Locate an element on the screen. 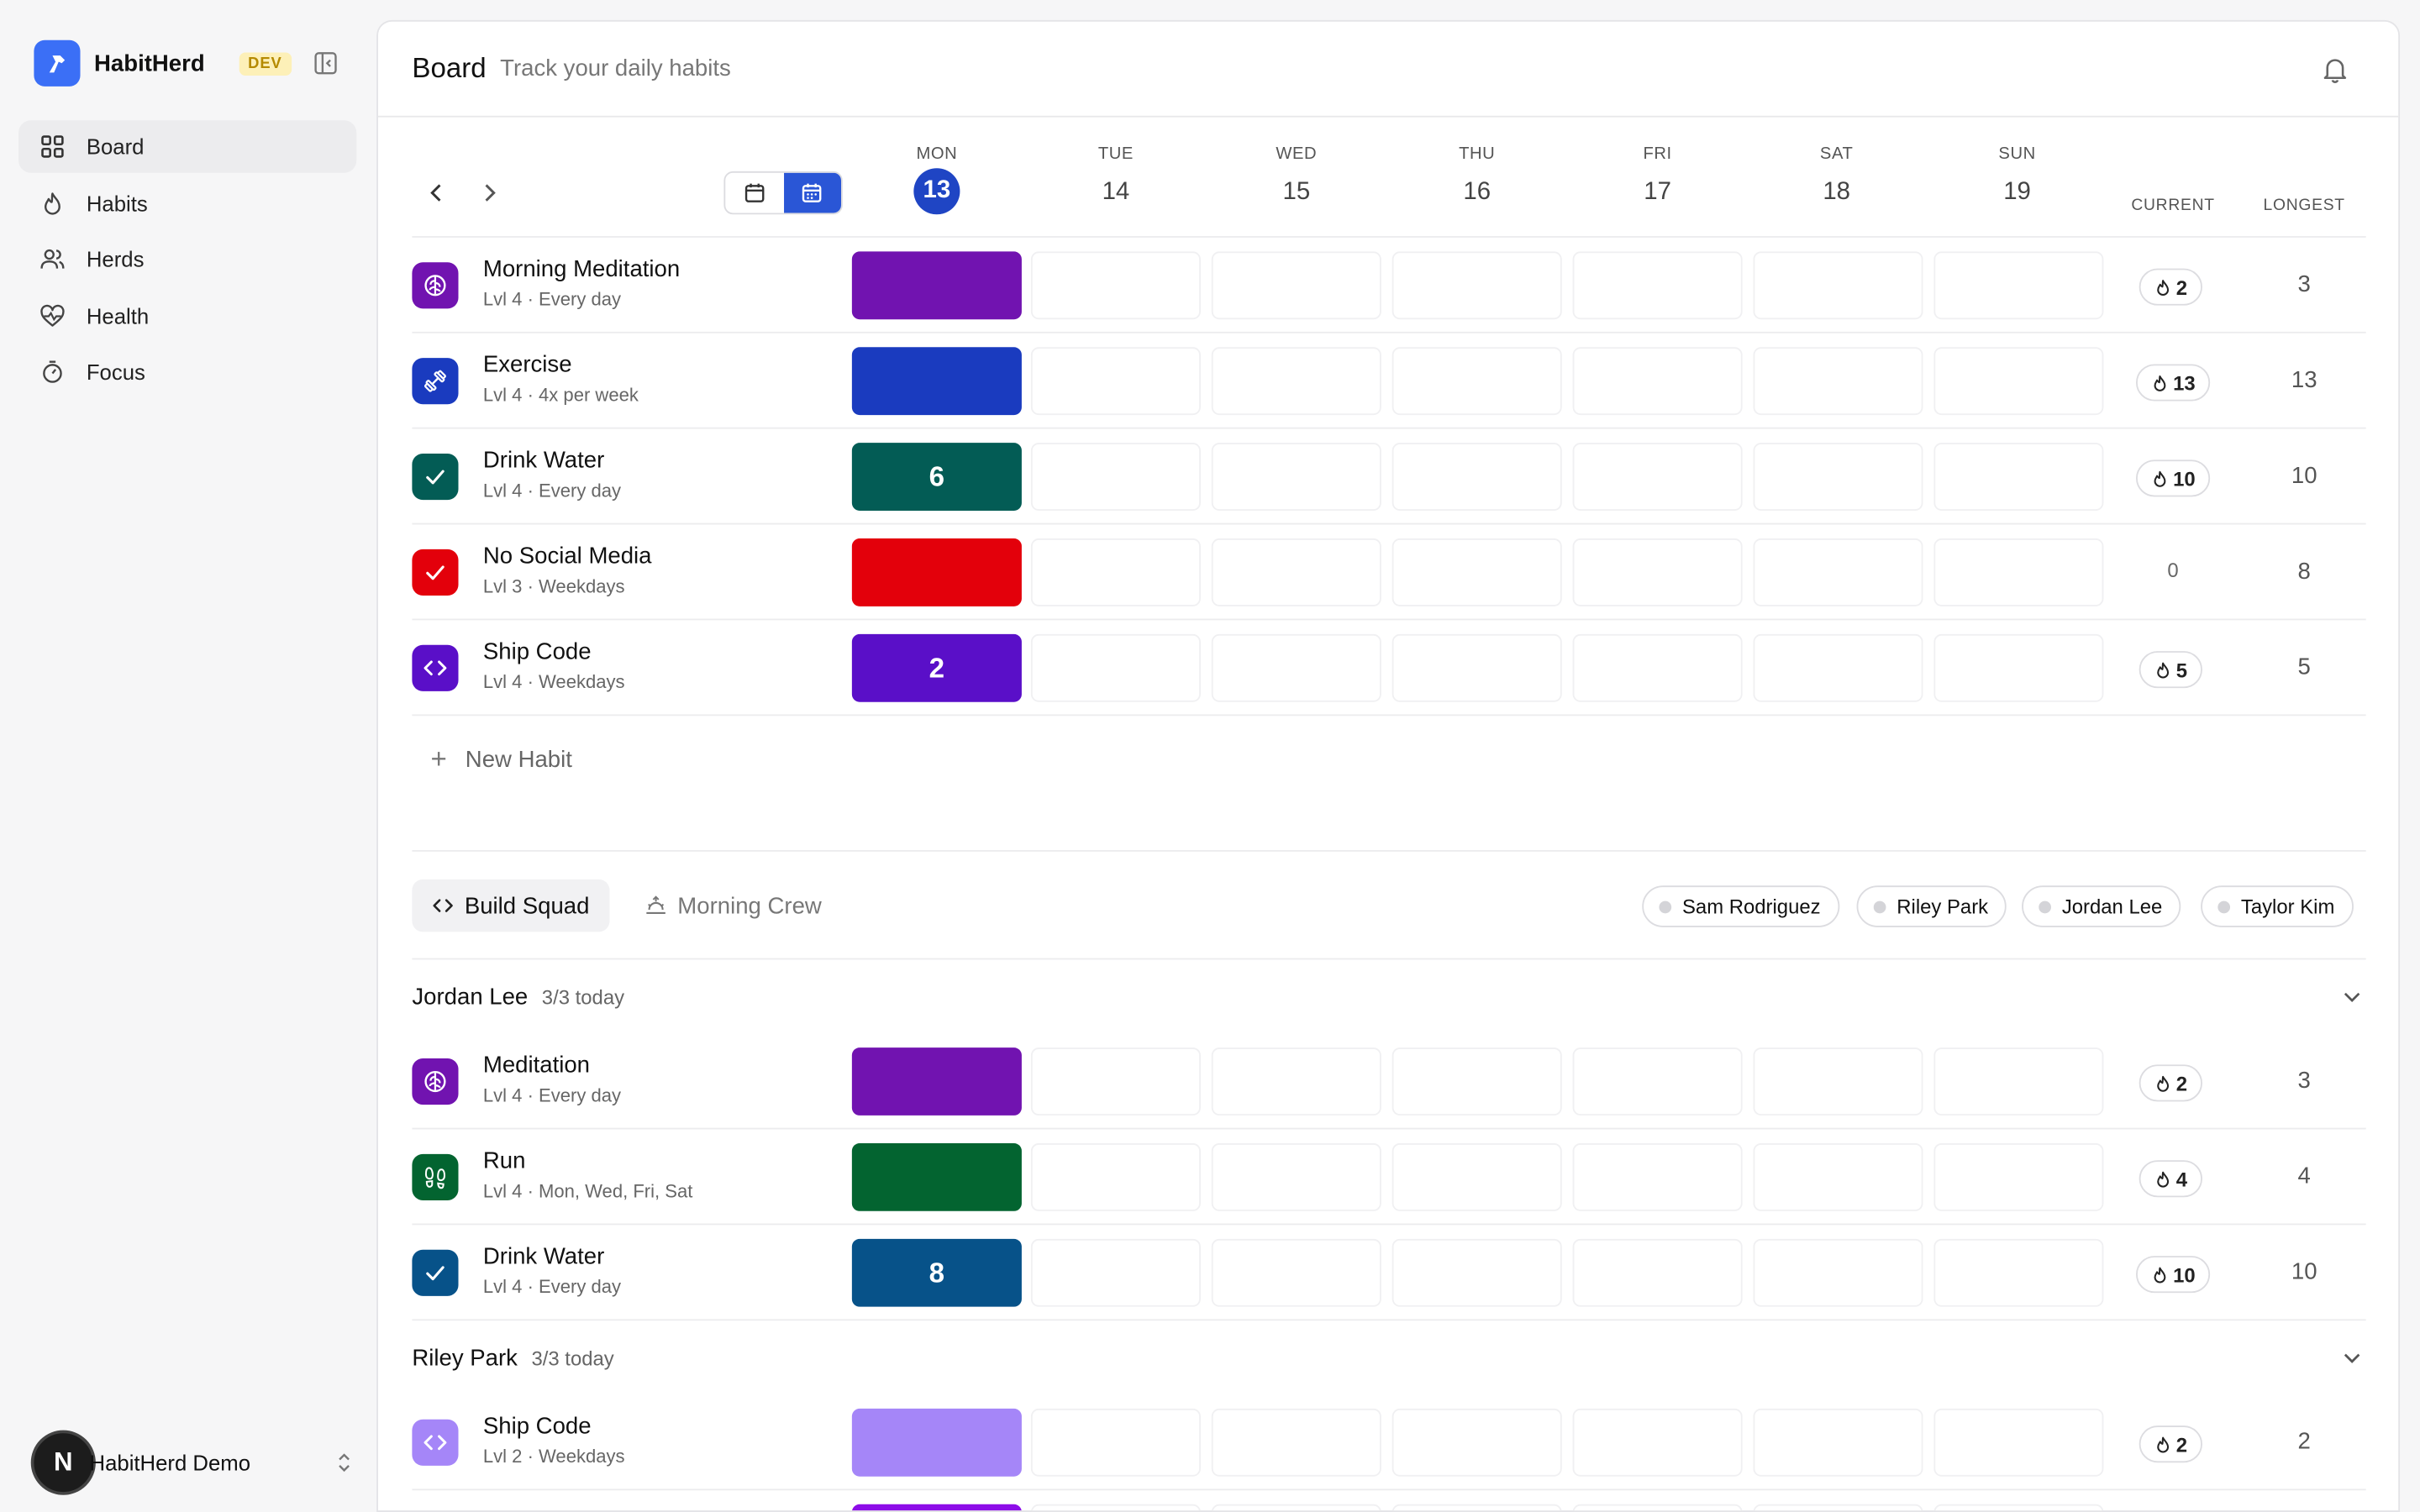  week-view-button is located at coordinates (812, 192).